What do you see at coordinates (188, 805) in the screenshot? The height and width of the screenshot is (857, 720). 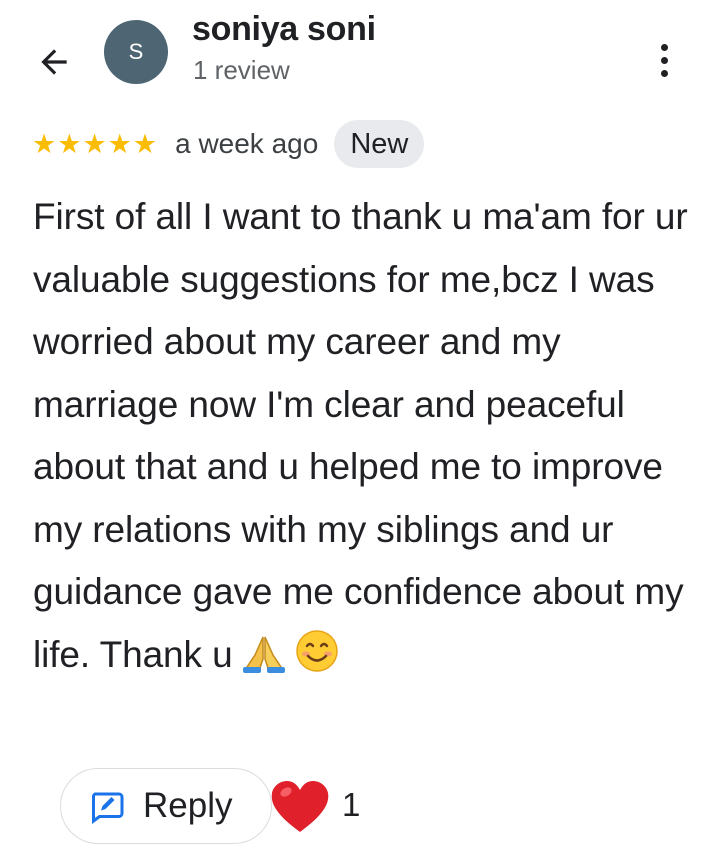 I see `reply-label: Reply` at bounding box center [188, 805].